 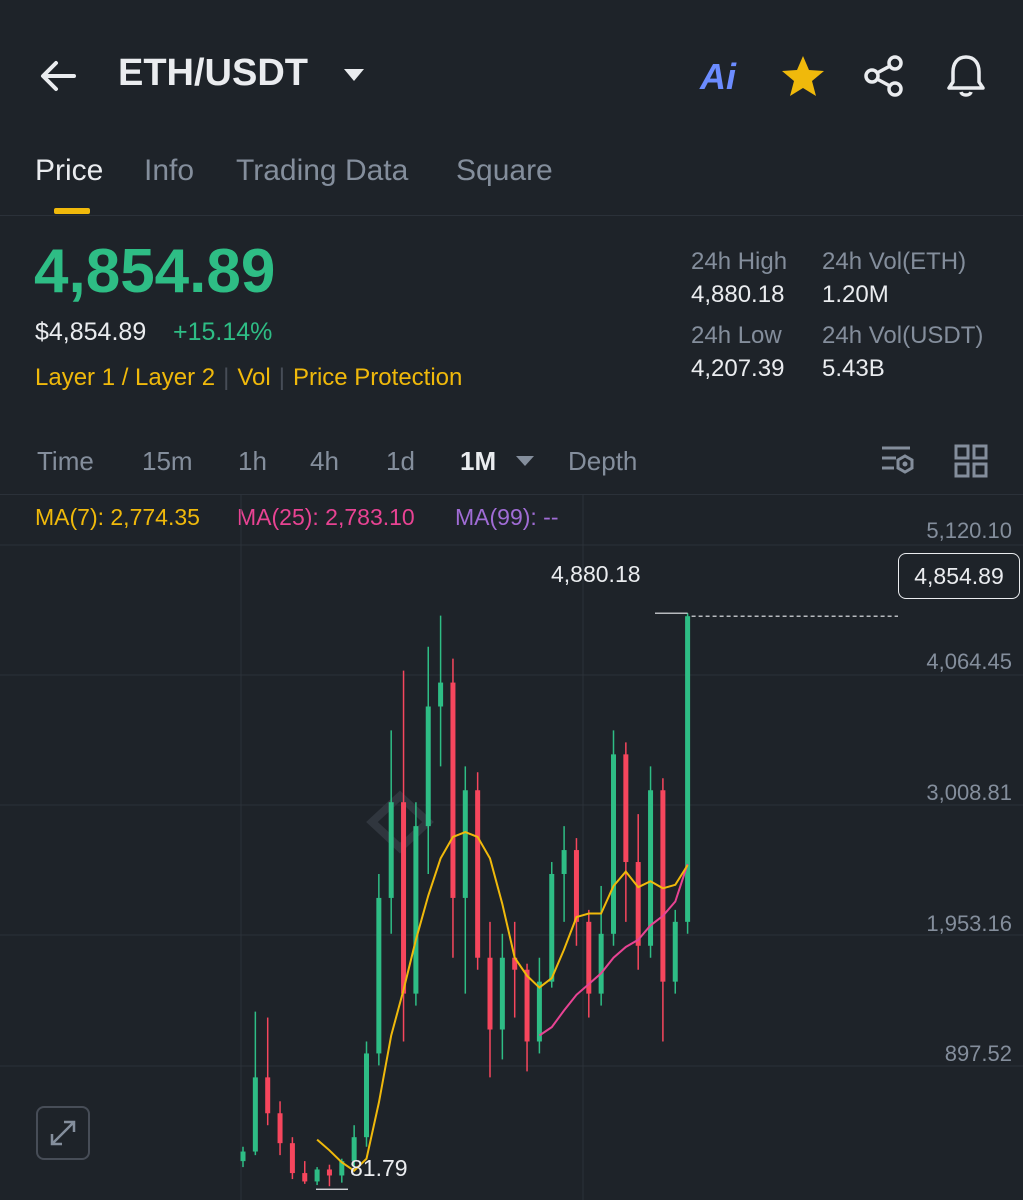 I want to click on y-tick-label: 5,120.10, so click(x=969, y=530).